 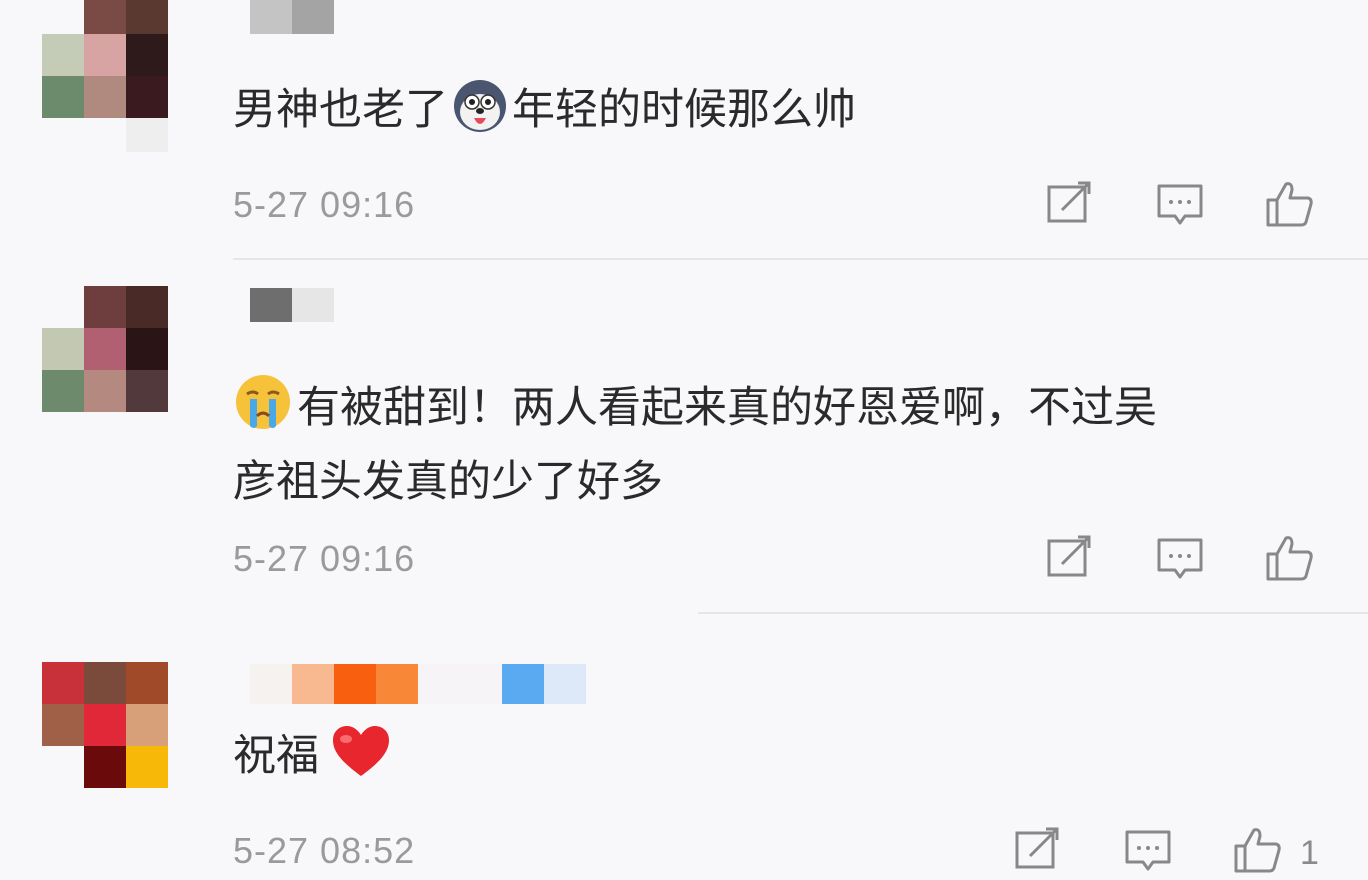 What do you see at coordinates (684, 110) in the screenshot?
I see `comment-text-part: 年轻的时候那么帅` at bounding box center [684, 110].